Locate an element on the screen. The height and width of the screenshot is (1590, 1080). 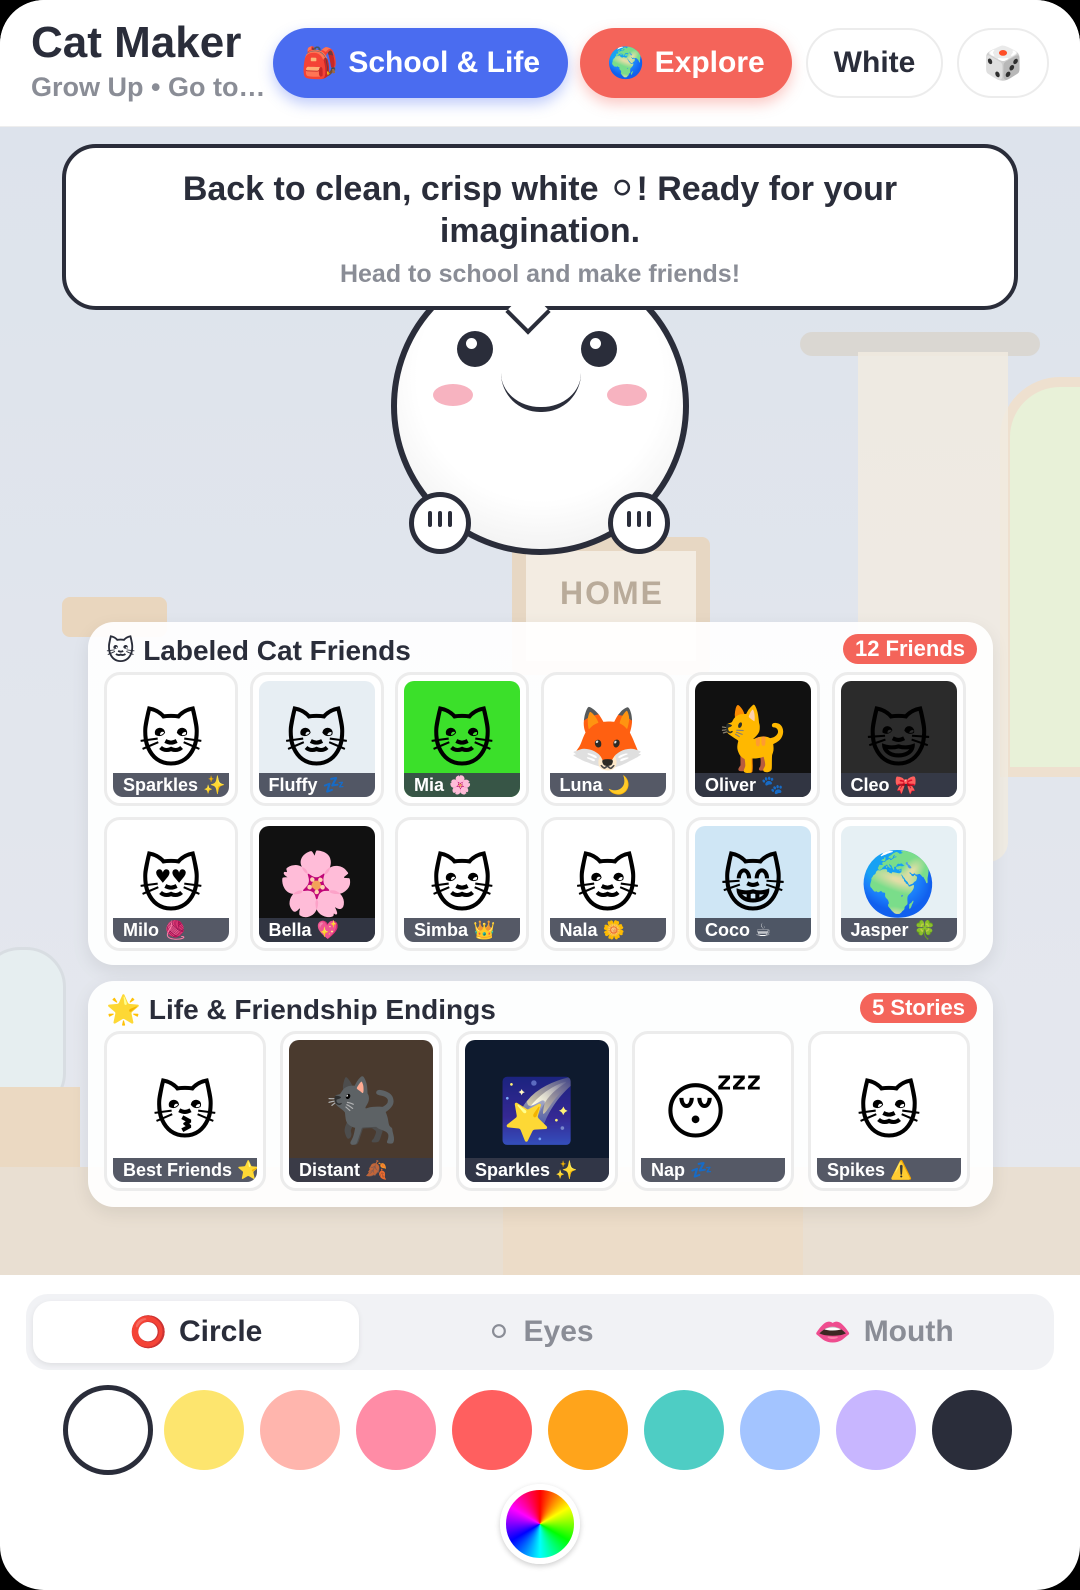
card-label: Fluffy 💤 is located at coordinates (316, 785).